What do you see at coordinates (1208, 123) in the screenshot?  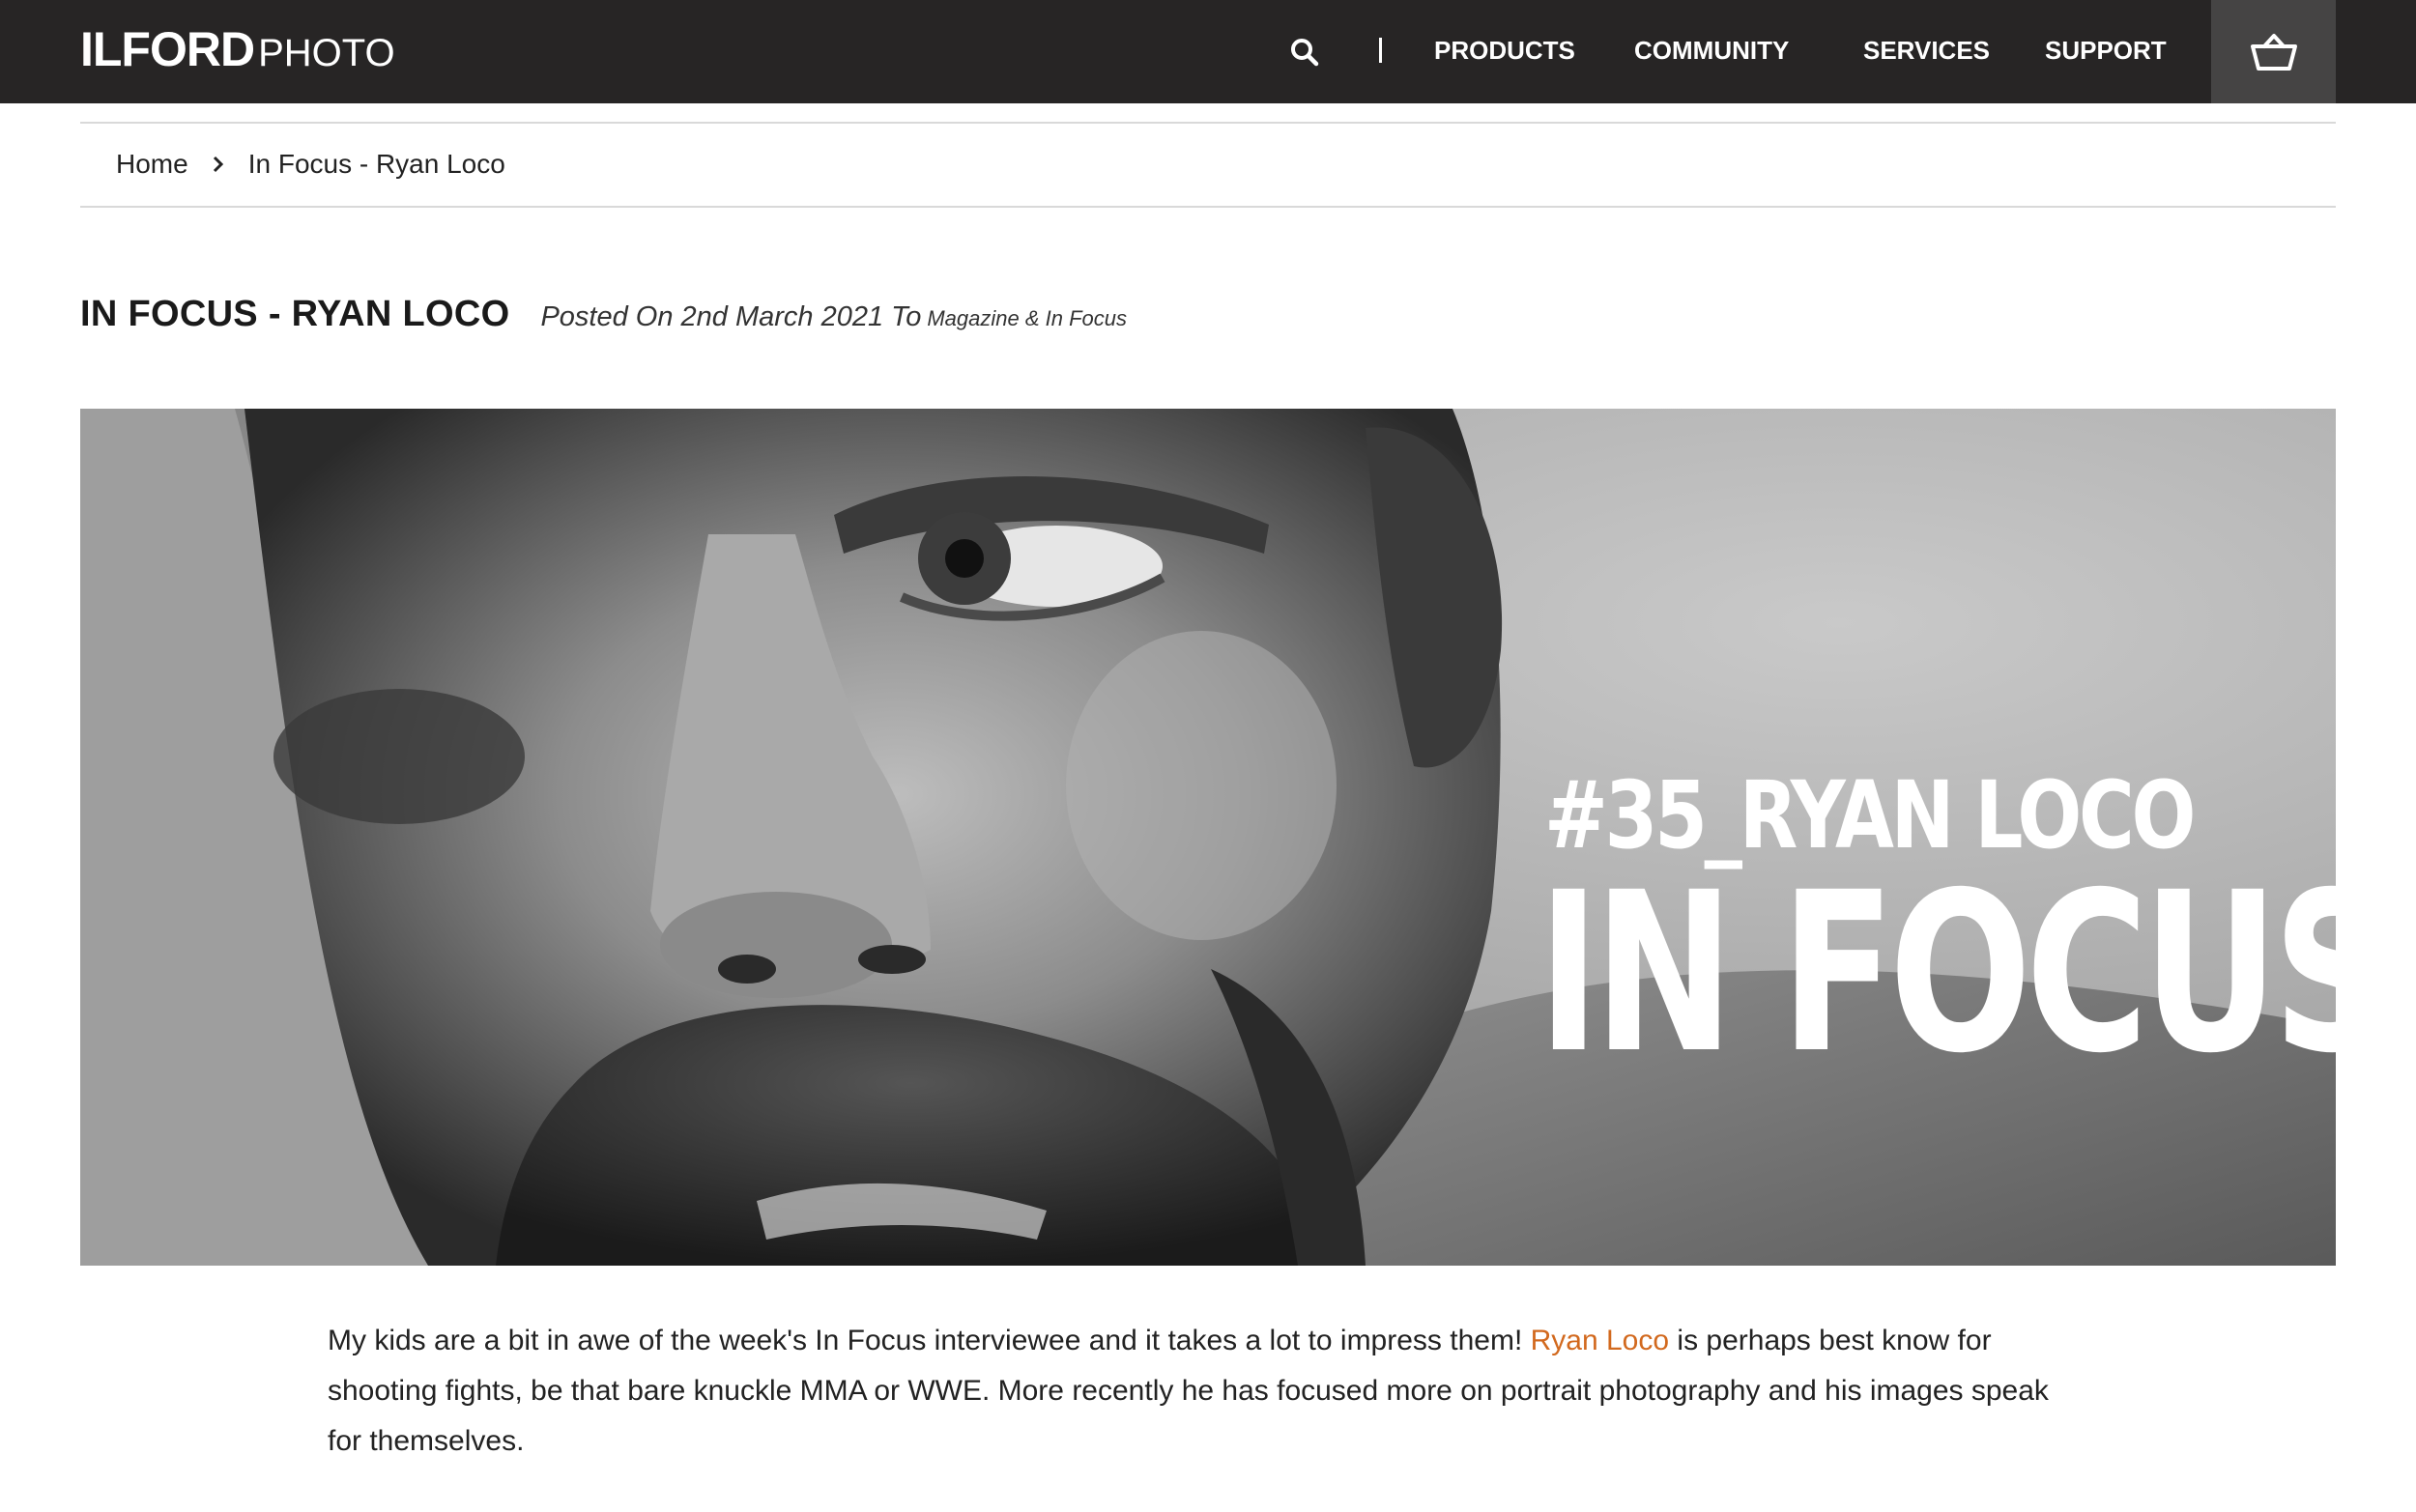 I see `breadcrumb-divider-top` at bounding box center [1208, 123].